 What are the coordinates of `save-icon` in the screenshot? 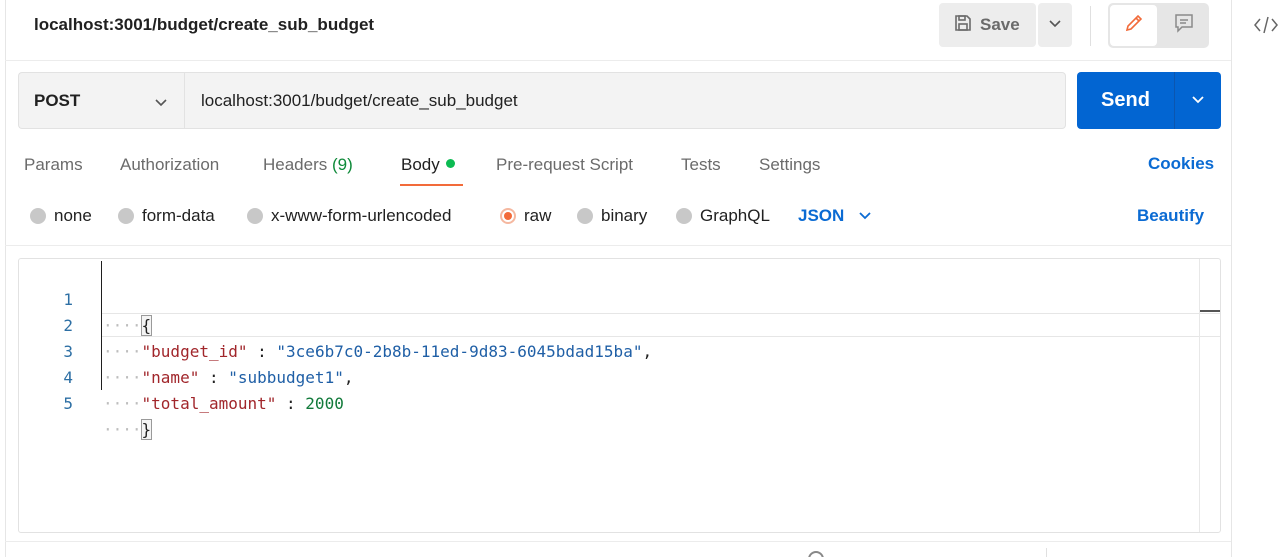 It's located at (963, 25).